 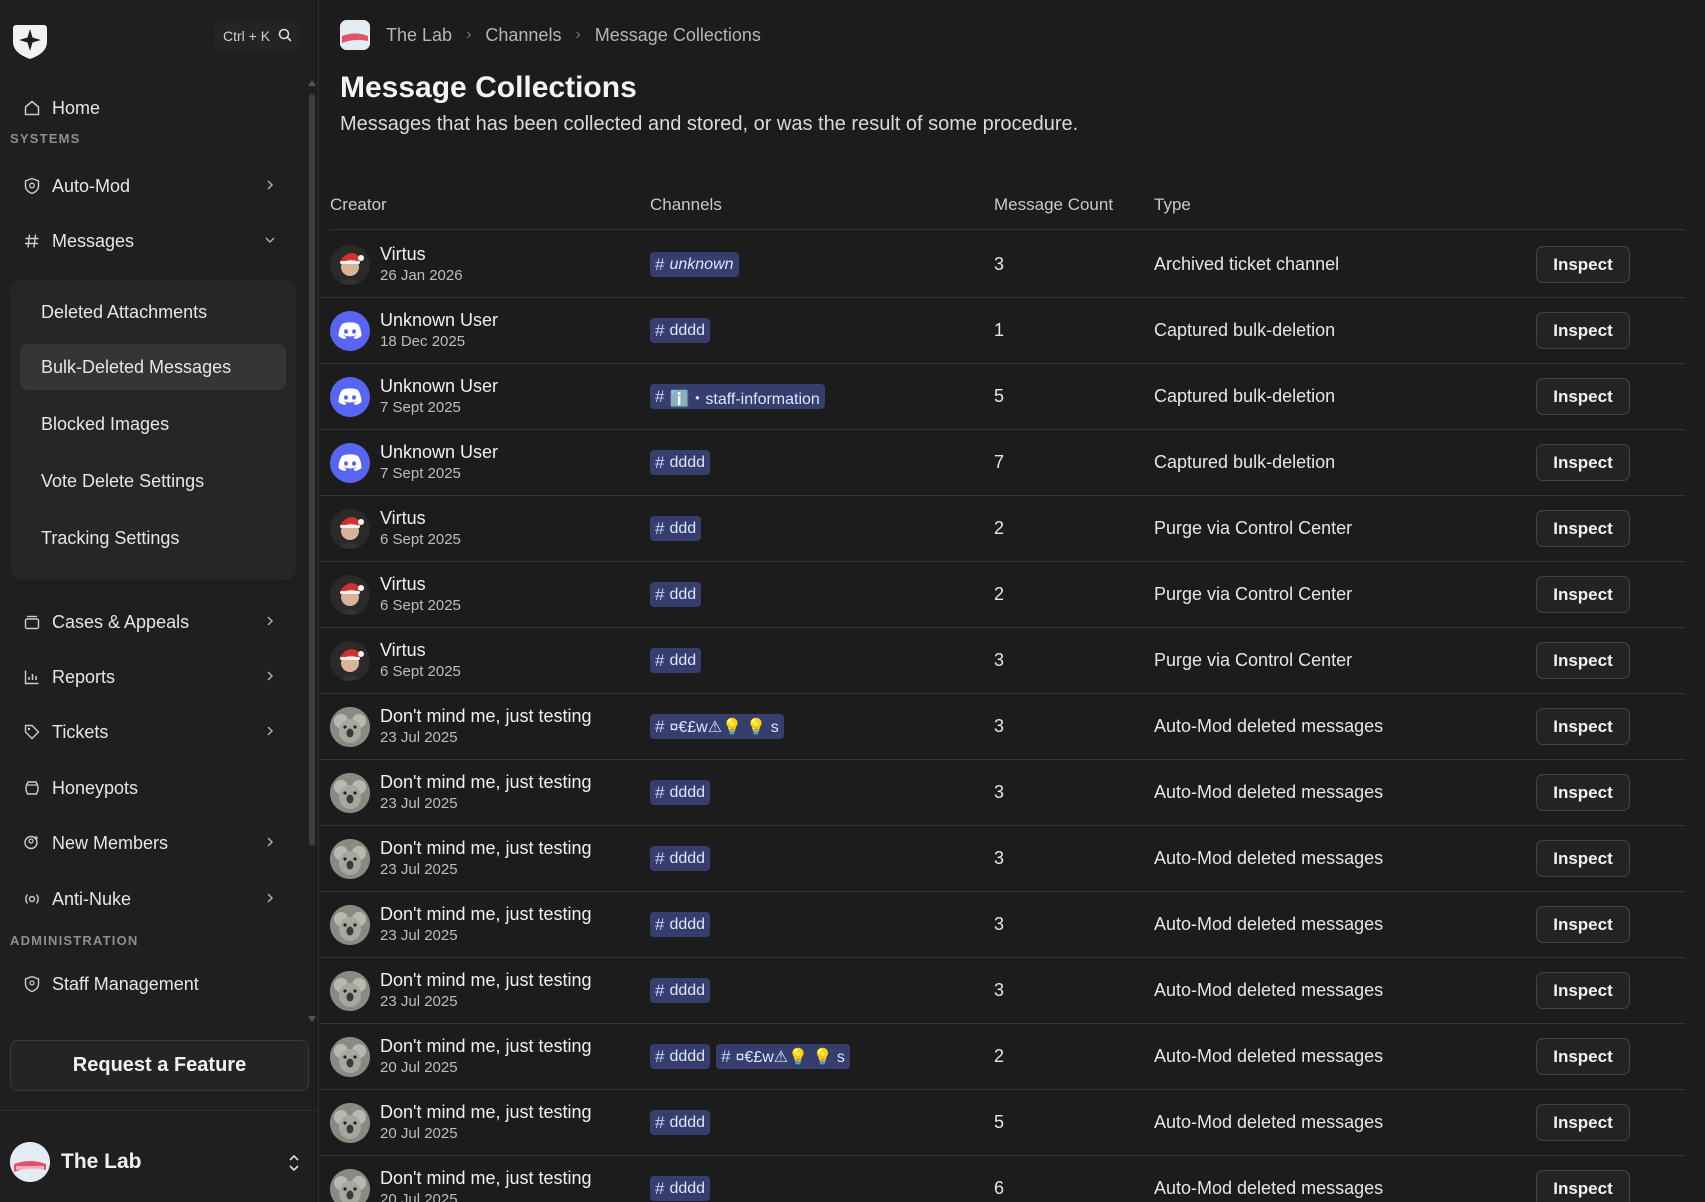 I want to click on sidebar-item-messages: Messages, so click(x=153, y=241).